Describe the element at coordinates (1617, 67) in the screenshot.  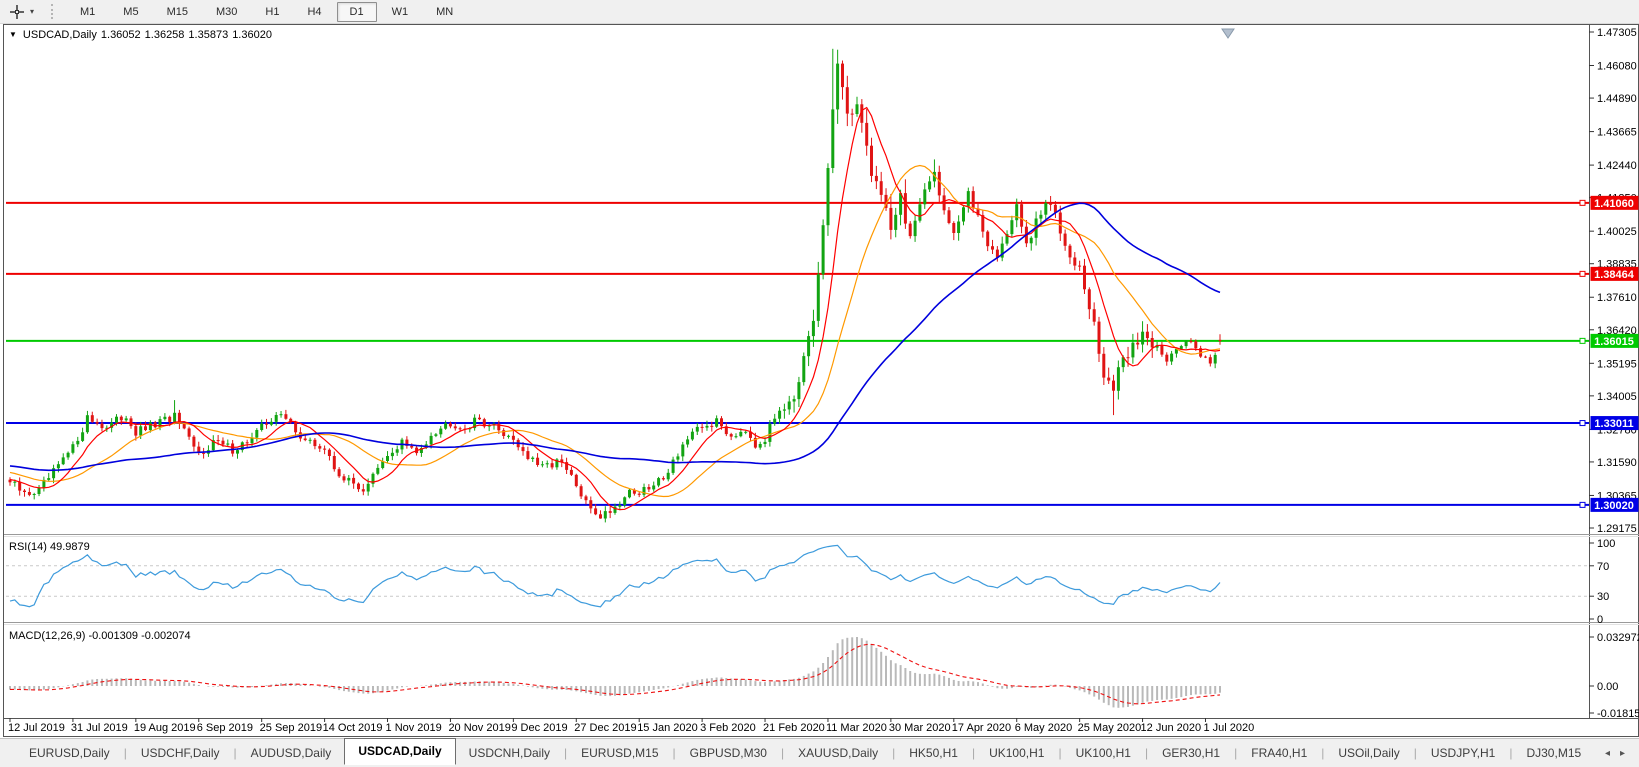
I see `svg-text: 1.46080` at that location.